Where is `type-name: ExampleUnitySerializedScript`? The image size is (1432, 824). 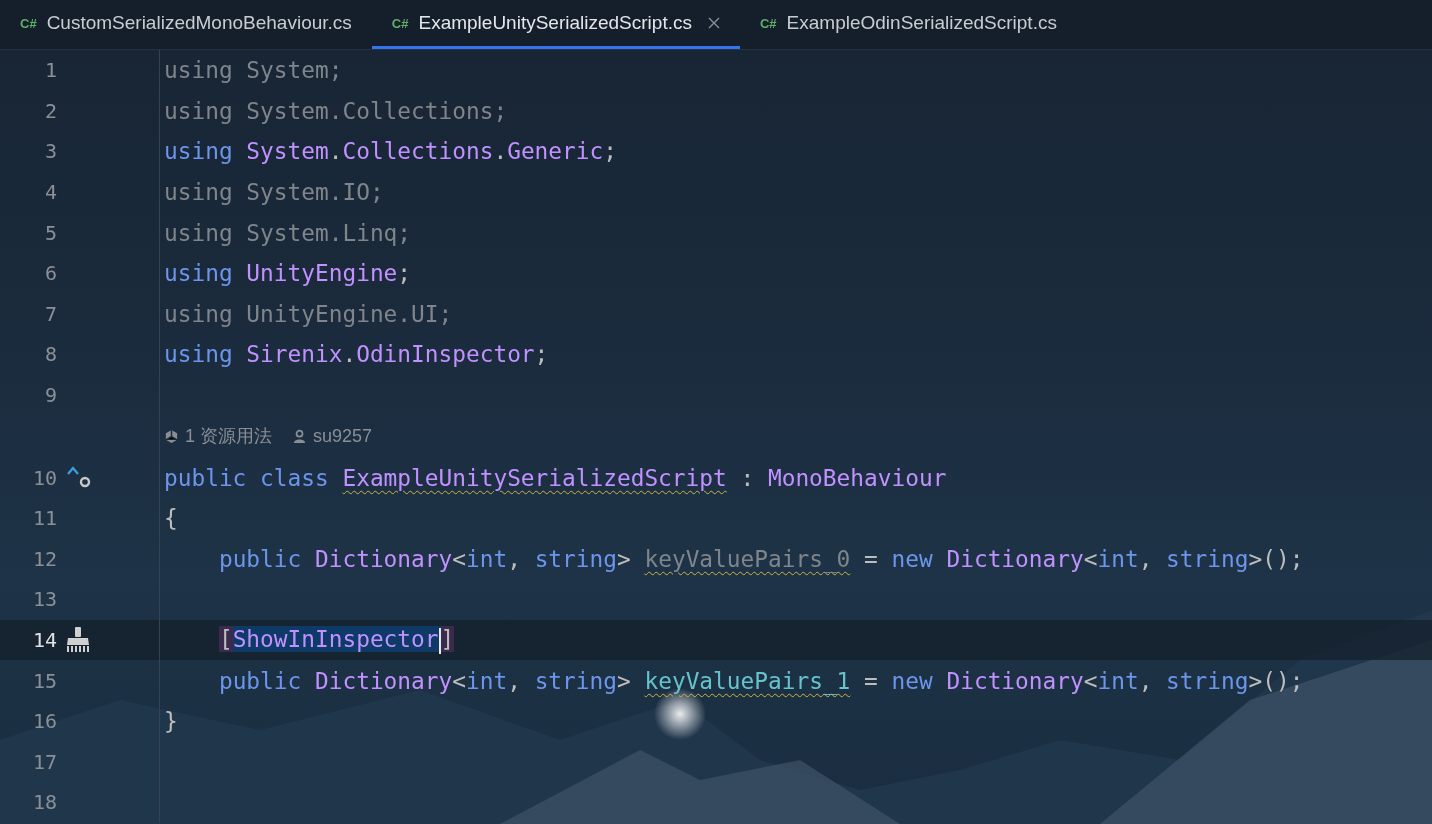
type-name: ExampleUnitySerializedScript is located at coordinates (534, 477).